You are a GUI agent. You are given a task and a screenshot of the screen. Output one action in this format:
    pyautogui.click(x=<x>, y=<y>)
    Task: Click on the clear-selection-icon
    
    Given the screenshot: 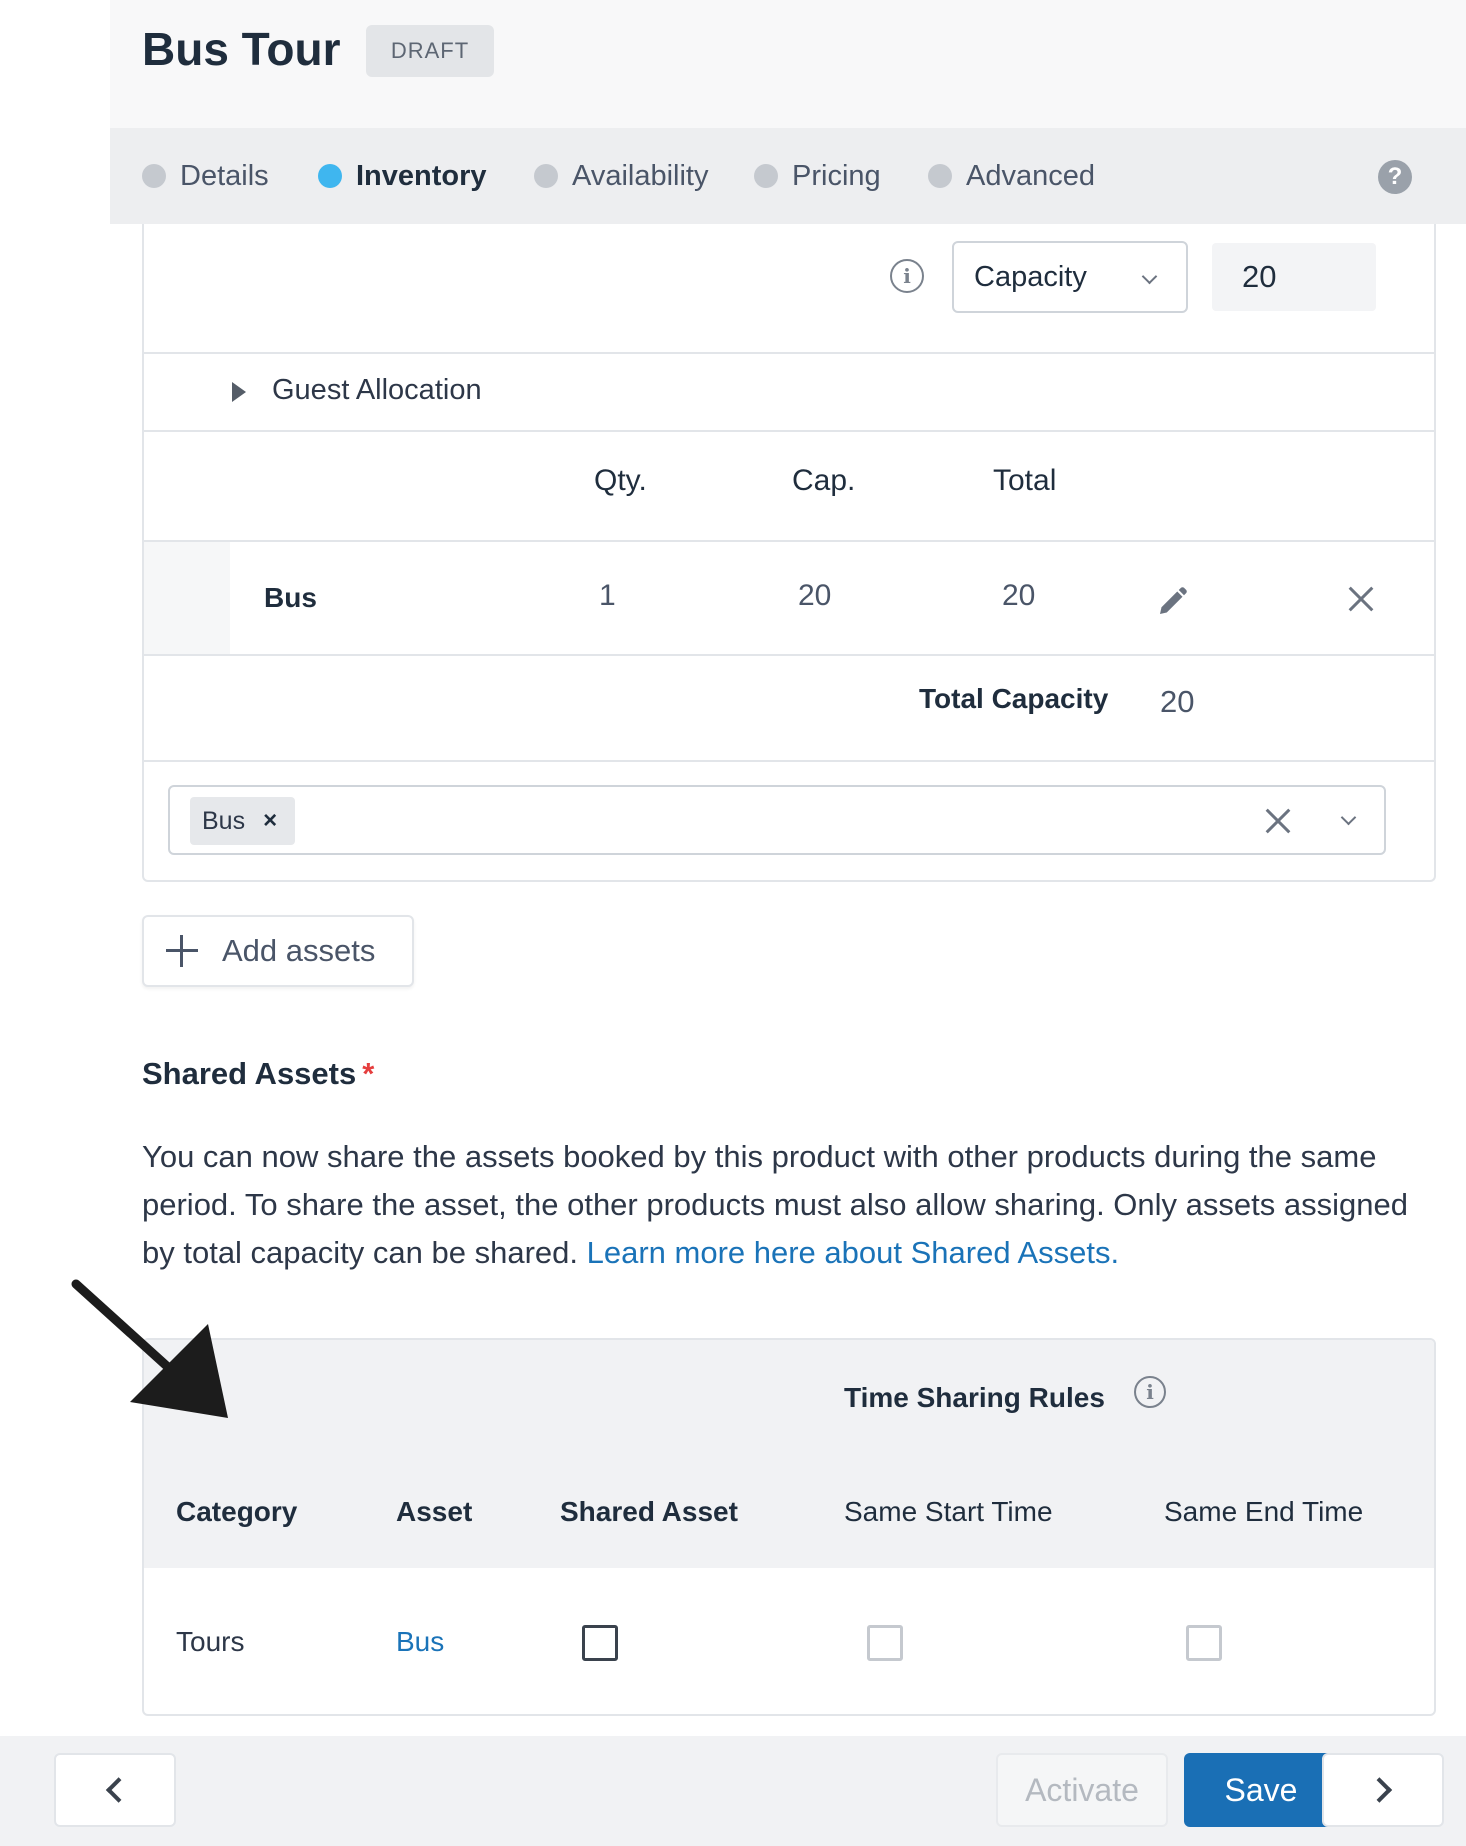 What is the action you would take?
    pyautogui.click(x=1278, y=821)
    